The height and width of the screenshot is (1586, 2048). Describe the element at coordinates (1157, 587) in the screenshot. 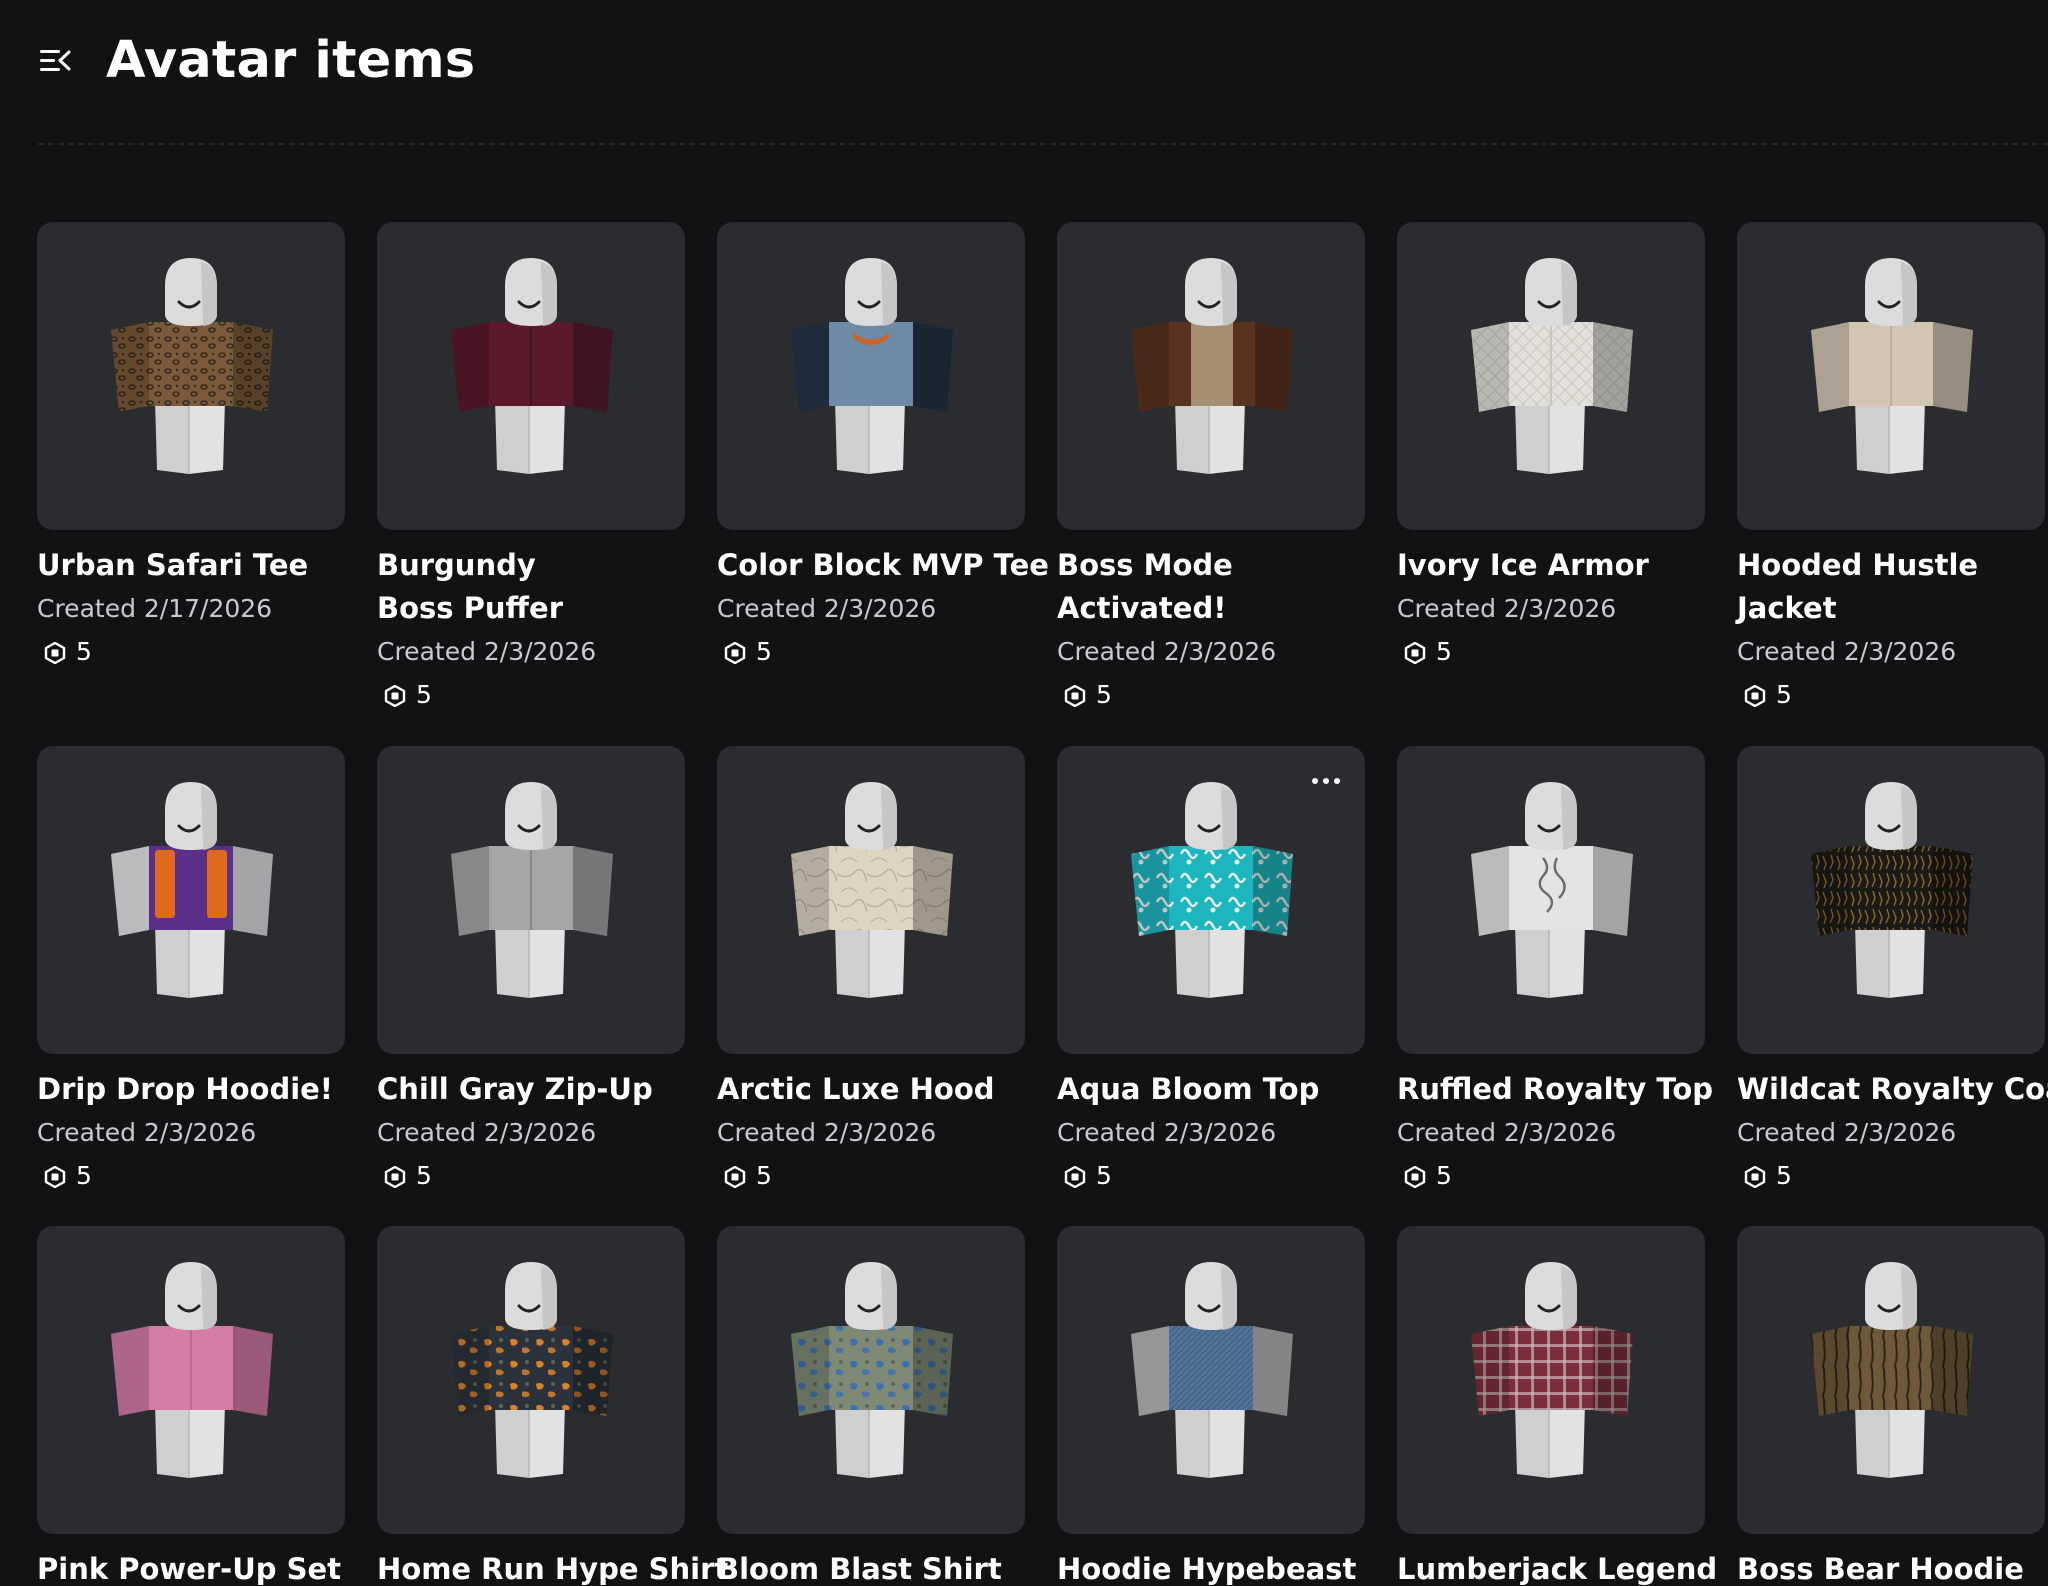

I see `item-name: Boss Mode Activated!` at that location.